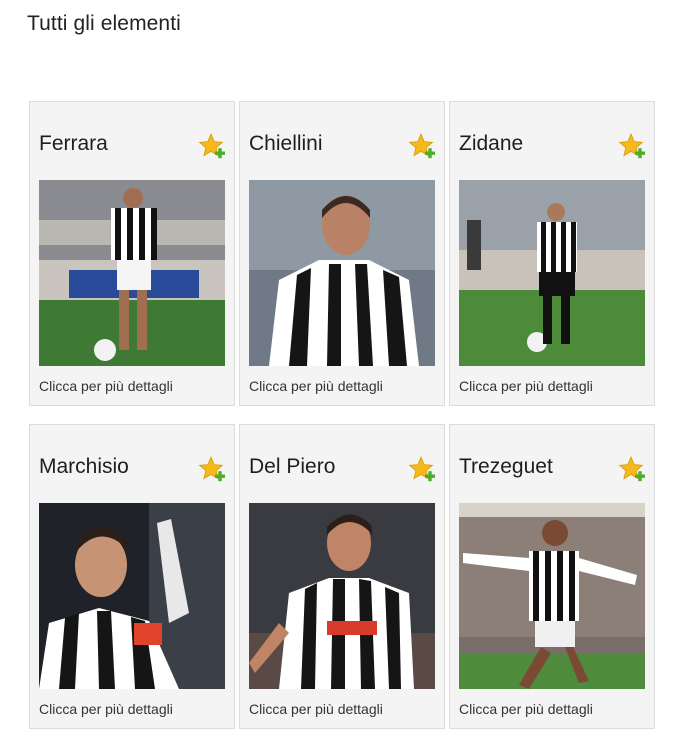 The width and height of the screenshot is (680, 746). What do you see at coordinates (286, 143) in the screenshot?
I see `card-title: Chiellini` at bounding box center [286, 143].